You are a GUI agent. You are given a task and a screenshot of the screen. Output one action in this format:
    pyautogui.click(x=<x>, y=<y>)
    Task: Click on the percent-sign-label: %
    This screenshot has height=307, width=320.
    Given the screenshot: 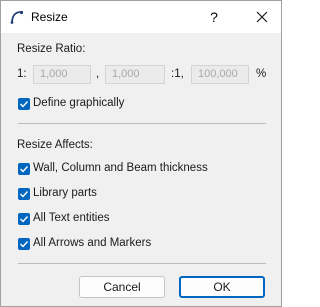 What is the action you would take?
    pyautogui.click(x=261, y=74)
    